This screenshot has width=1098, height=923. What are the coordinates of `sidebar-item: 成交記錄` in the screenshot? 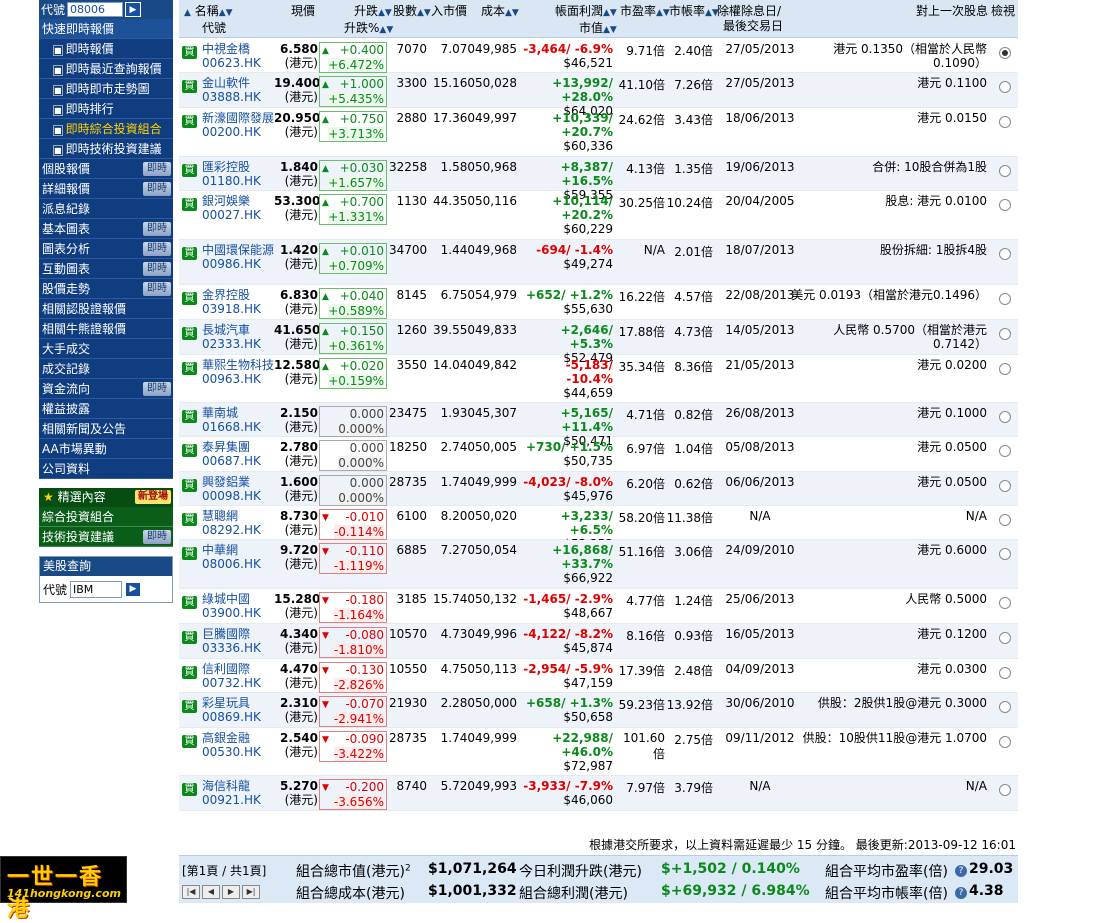 It's located at (106, 369).